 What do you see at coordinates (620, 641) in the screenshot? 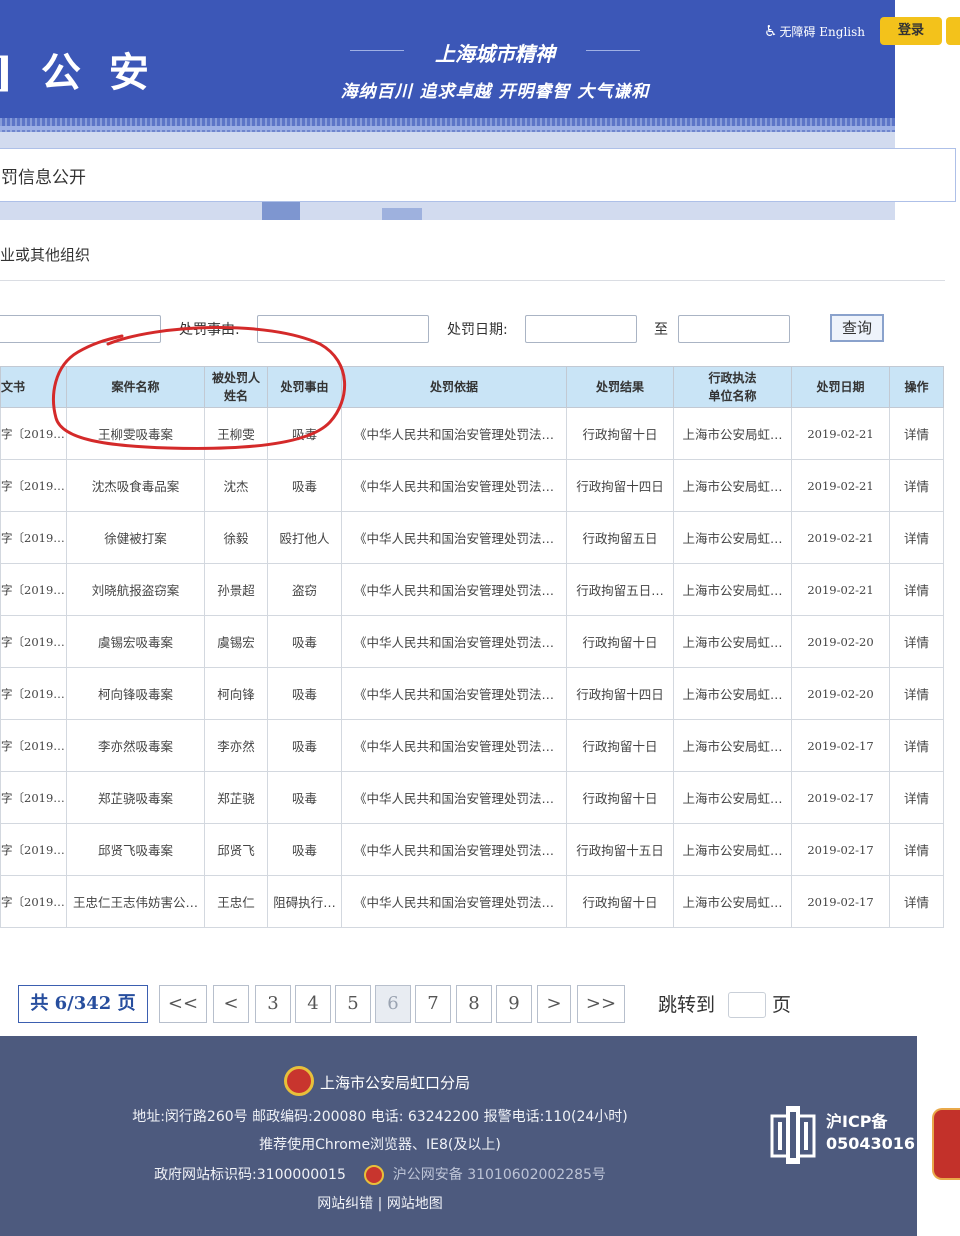
I see `cell-result: 行政拘留十日` at bounding box center [620, 641].